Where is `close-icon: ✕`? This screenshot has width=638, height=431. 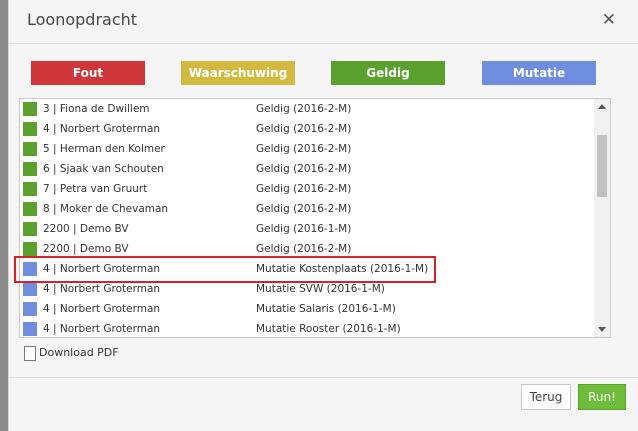 close-icon: ✕ is located at coordinates (609, 20).